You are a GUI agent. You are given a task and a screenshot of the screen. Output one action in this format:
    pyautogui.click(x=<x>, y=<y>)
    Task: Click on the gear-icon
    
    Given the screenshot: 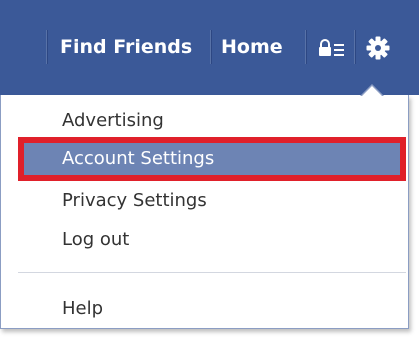 What is the action you would take?
    pyautogui.click(x=378, y=48)
    